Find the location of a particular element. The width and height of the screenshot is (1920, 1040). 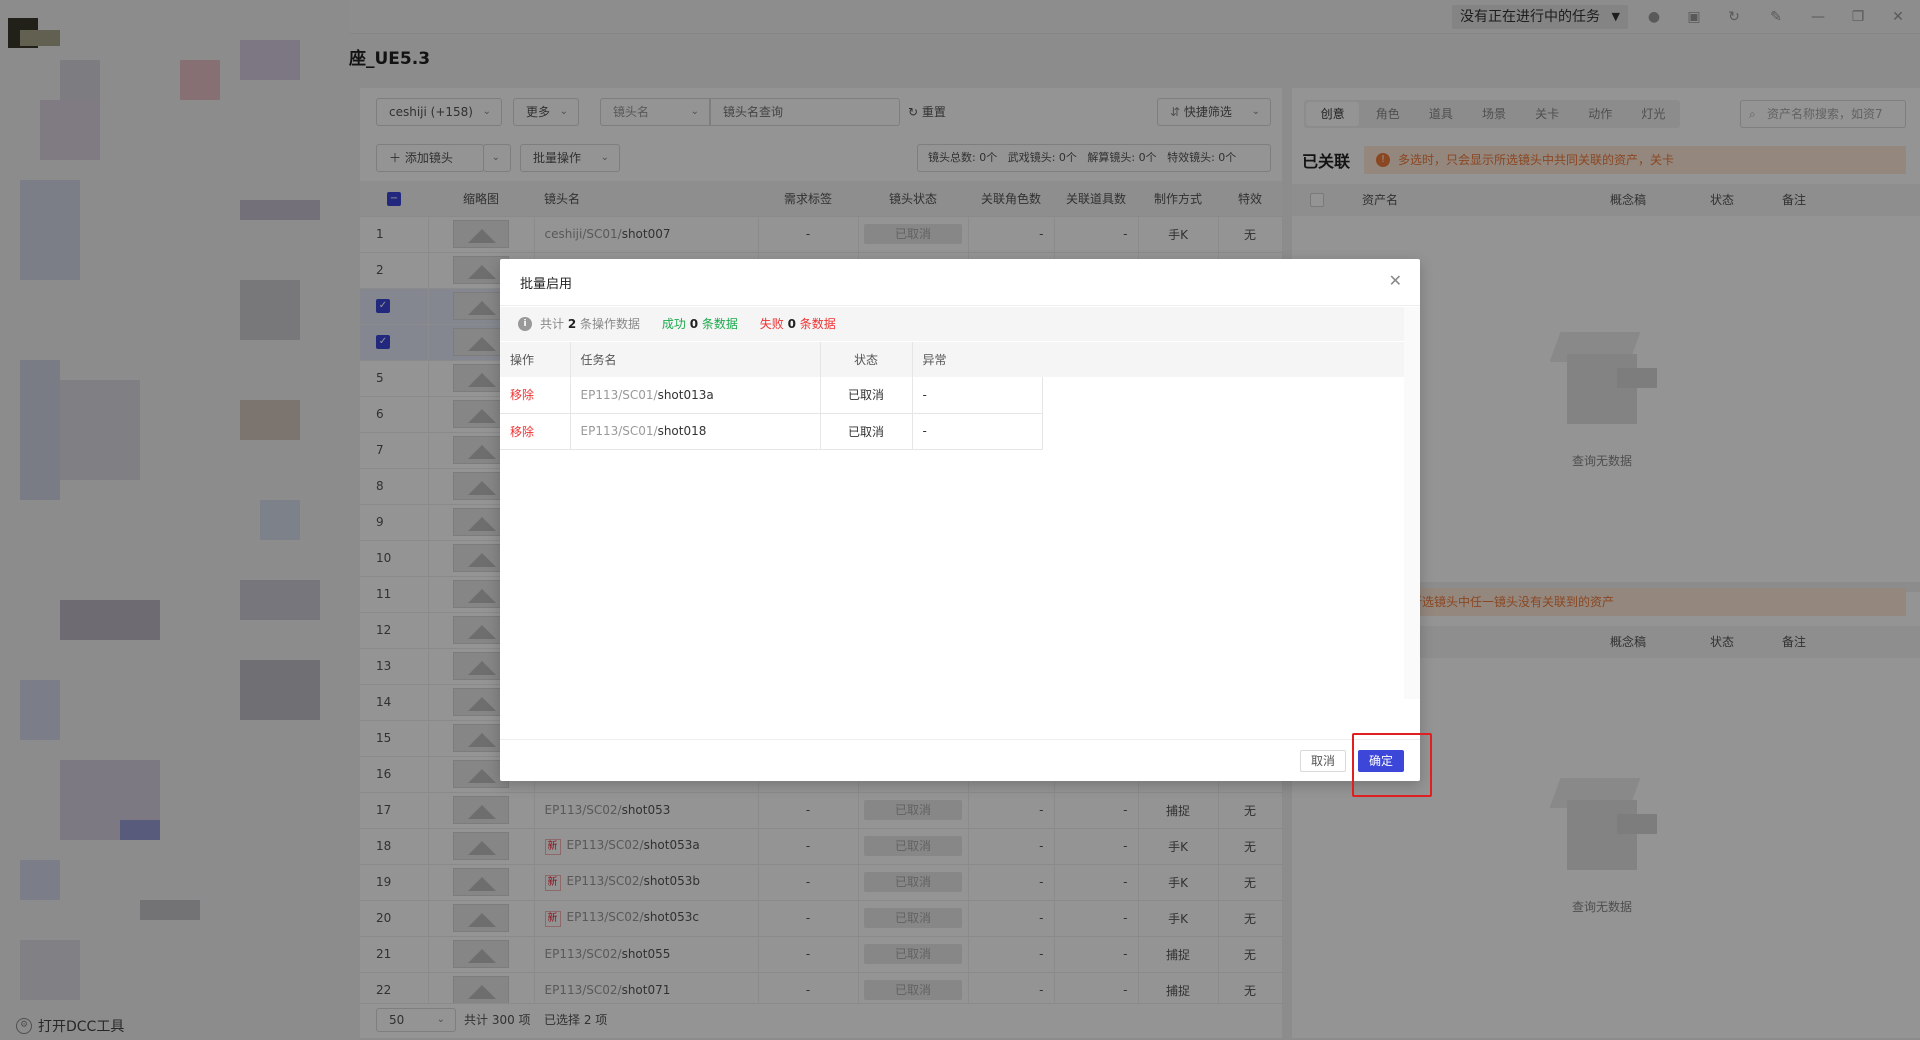

success-summary: 成功 0 条数据 is located at coordinates (700, 324).